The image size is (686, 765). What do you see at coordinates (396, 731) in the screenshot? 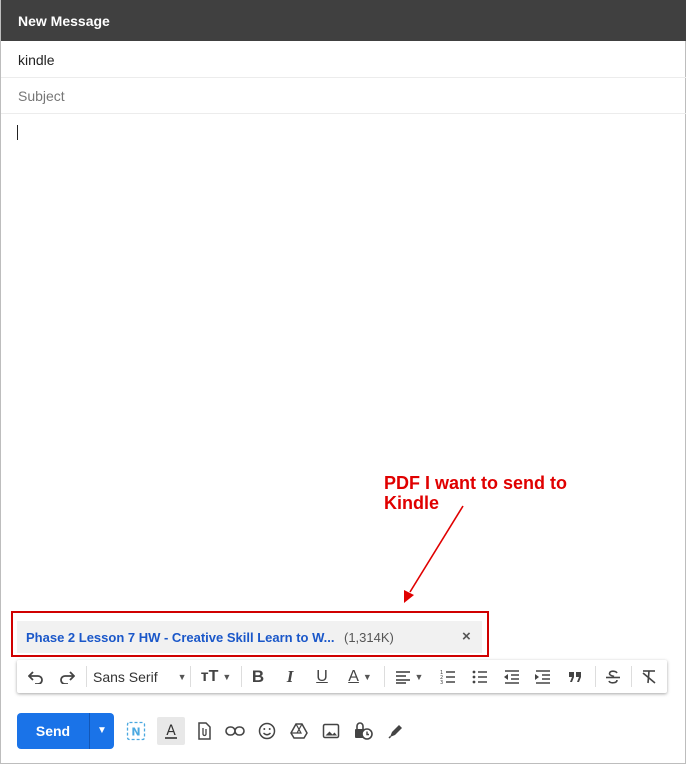
I see `insert-signature-icon` at bounding box center [396, 731].